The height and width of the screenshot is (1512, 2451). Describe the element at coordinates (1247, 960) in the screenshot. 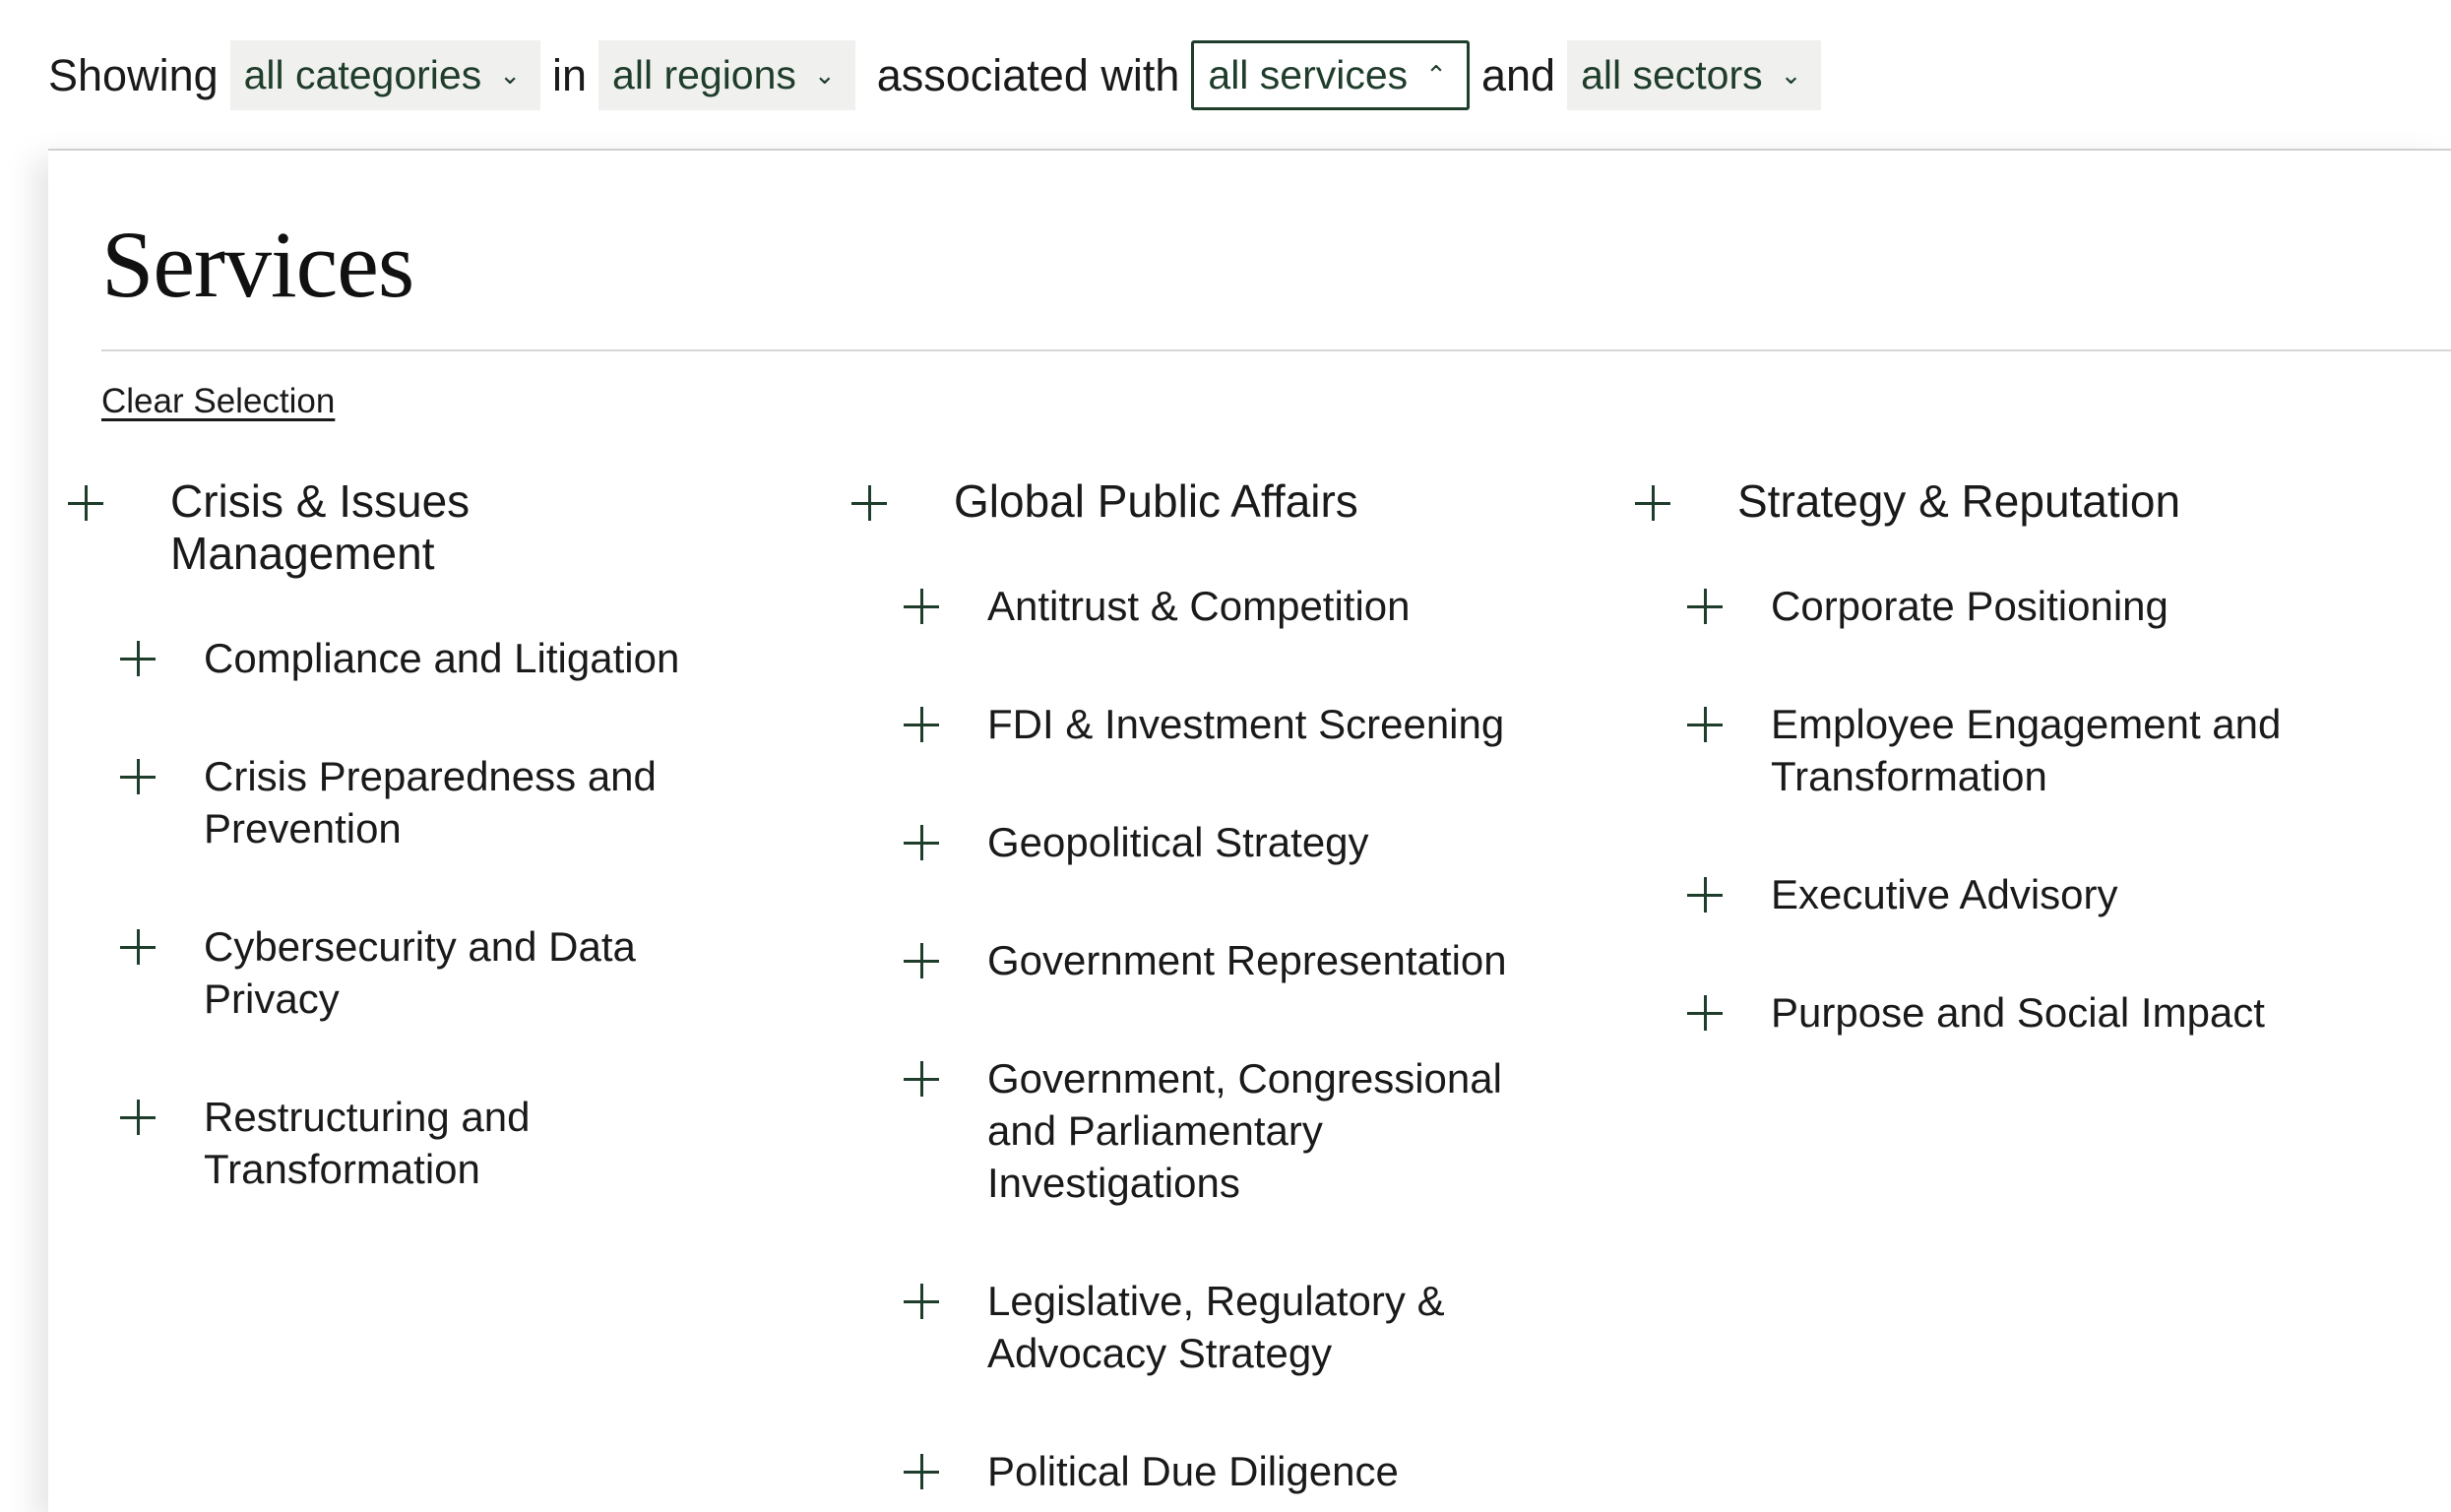

I see `service-label: Government Representation` at that location.